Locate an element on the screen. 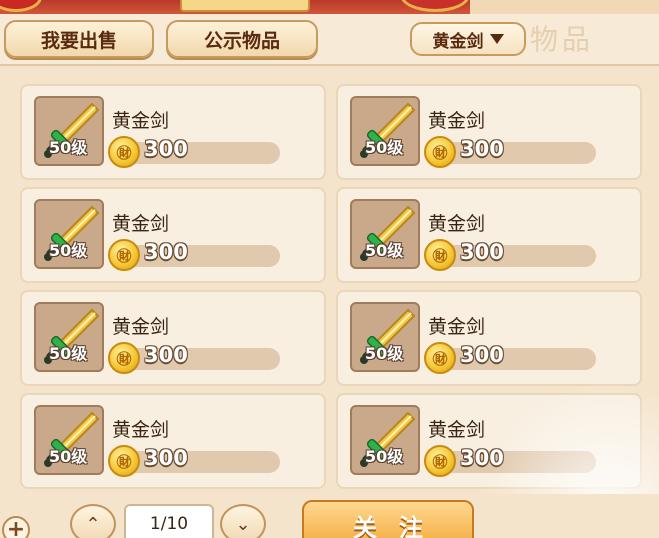  lantern-left is located at coordinates (21, 6).